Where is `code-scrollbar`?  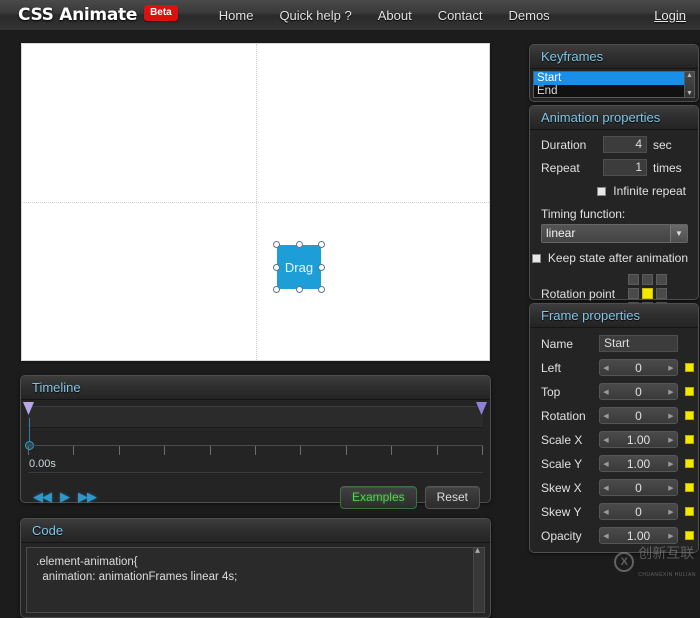 code-scrollbar is located at coordinates (478, 580).